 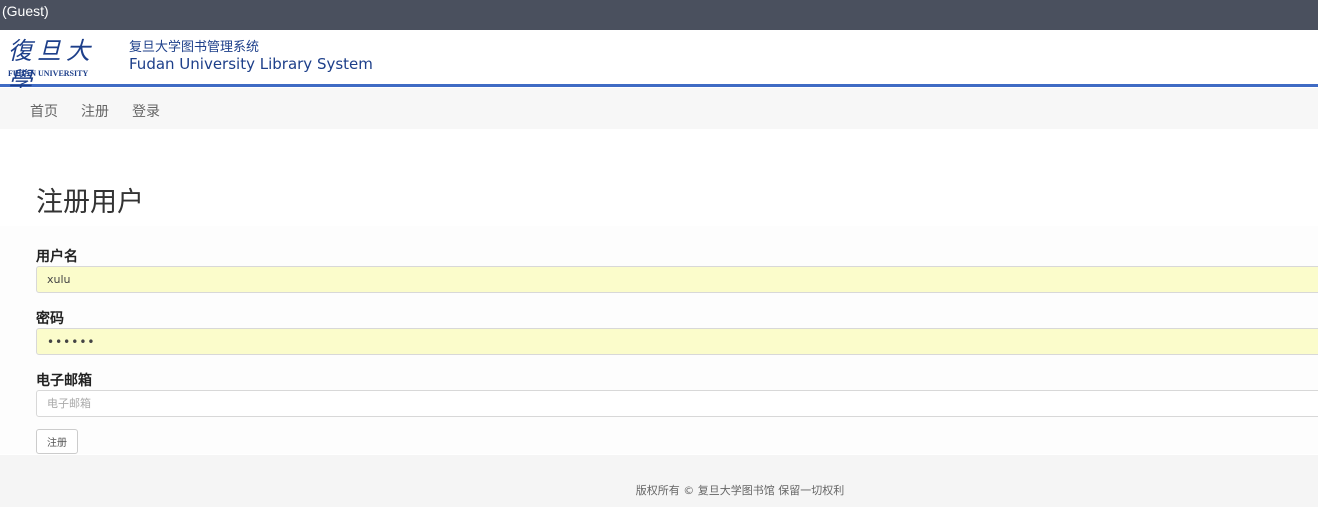 What do you see at coordinates (251, 64) in the screenshot?
I see `site-title-english: Fudan University Library System` at bounding box center [251, 64].